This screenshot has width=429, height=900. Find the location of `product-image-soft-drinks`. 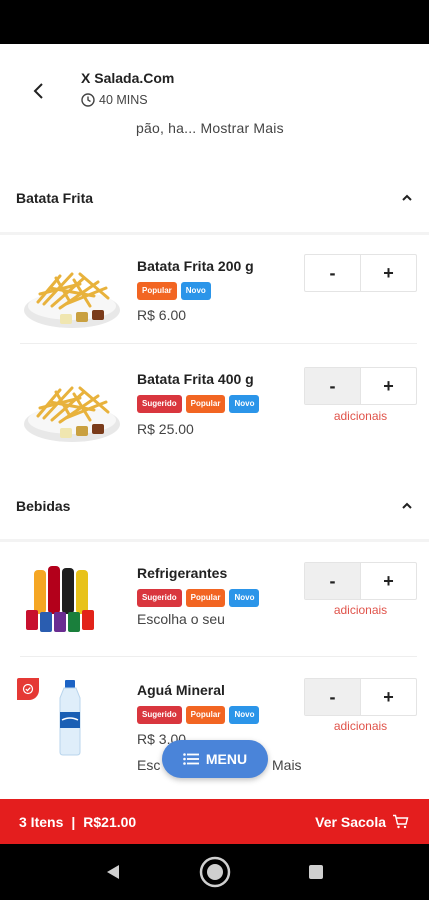

product-image-soft-drinks is located at coordinates (60, 599).